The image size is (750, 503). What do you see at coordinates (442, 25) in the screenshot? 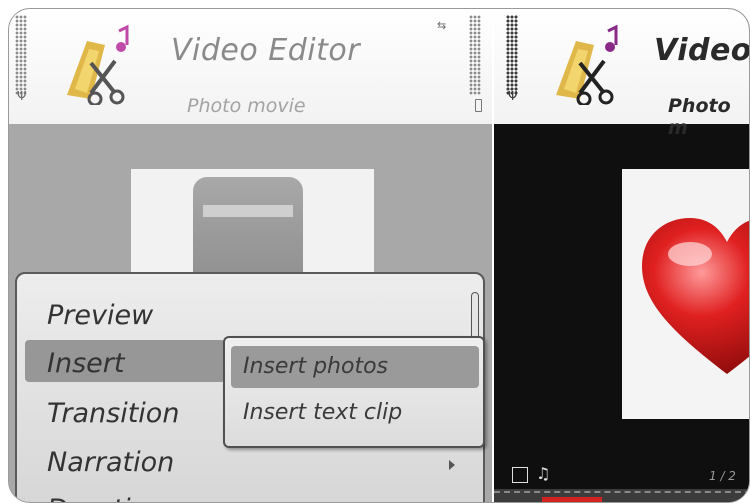
I see `usb-icon: ⇆` at bounding box center [442, 25].